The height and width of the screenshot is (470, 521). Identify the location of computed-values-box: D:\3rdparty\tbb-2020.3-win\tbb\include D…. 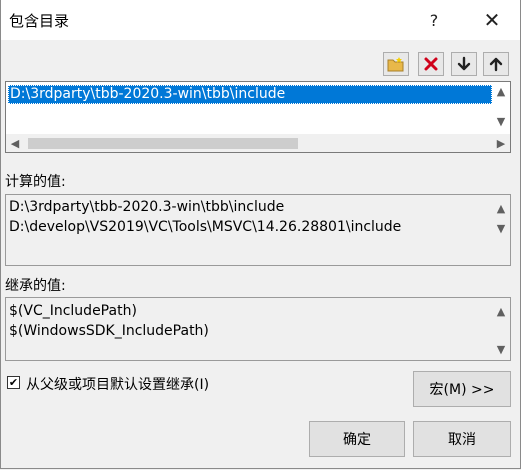
(258, 230).